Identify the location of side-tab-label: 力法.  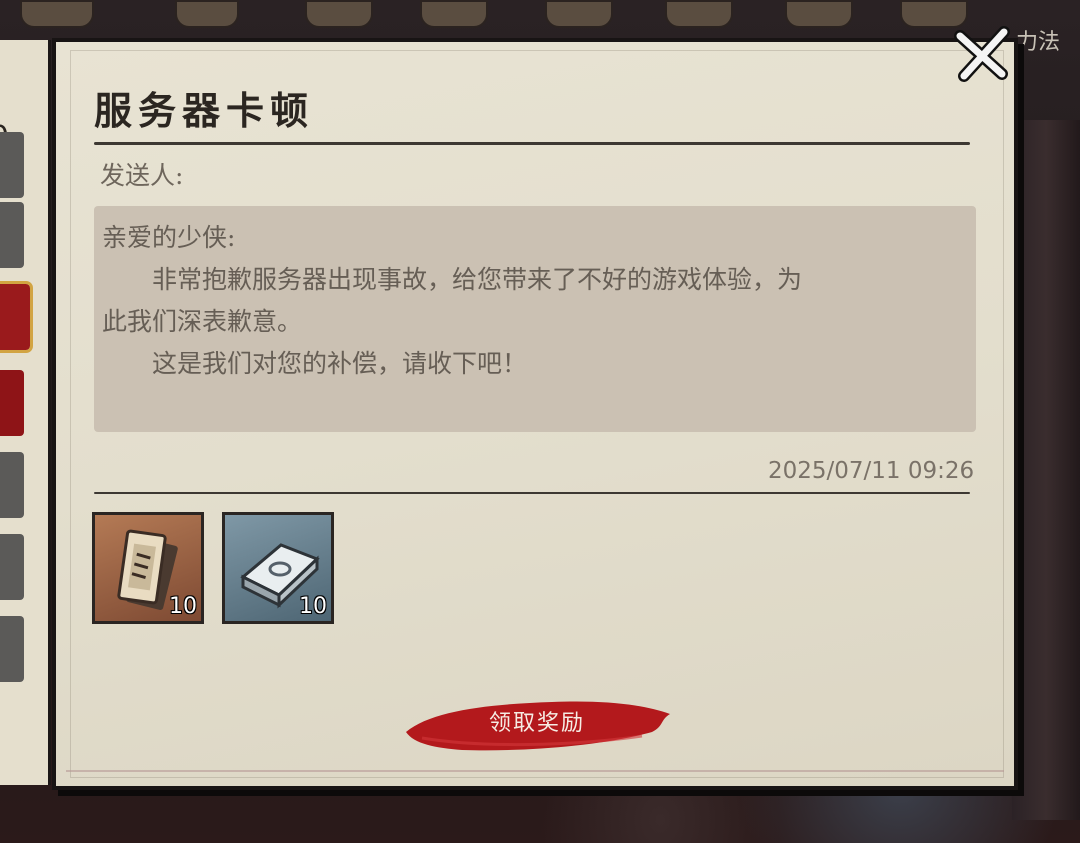
(1038, 40).